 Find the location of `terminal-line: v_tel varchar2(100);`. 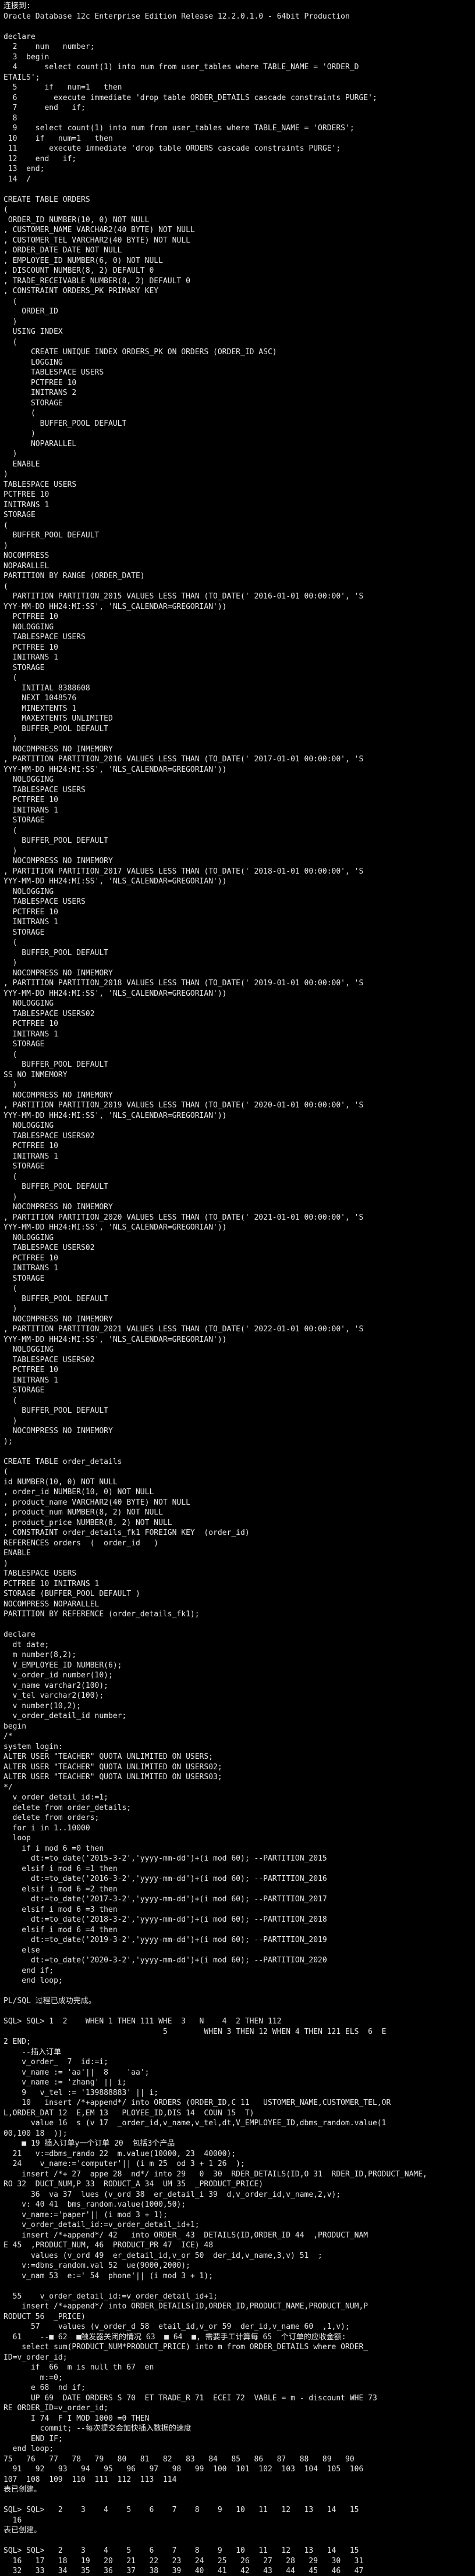

terminal-line: v_tel varchar2(100); is located at coordinates (54, 1695).